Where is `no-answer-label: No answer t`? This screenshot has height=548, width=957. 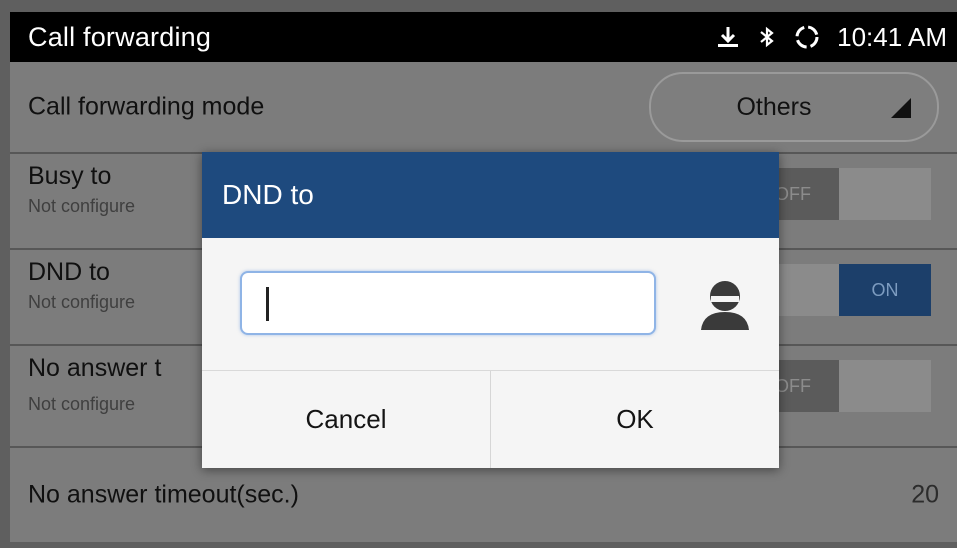
no-answer-label: No answer t is located at coordinates (95, 368).